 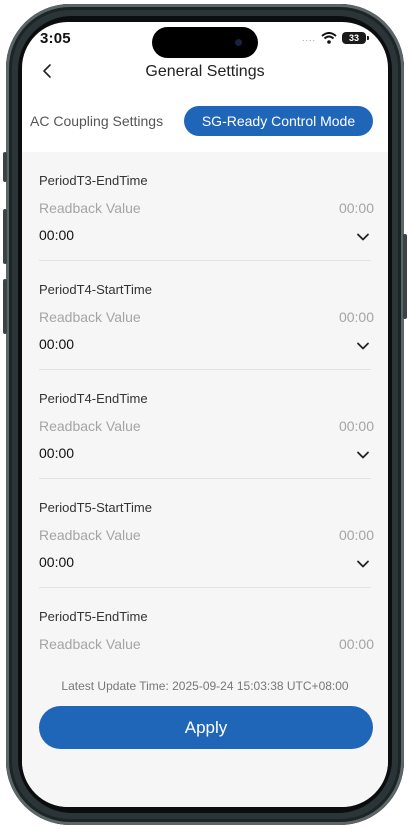 What do you see at coordinates (205, 42) in the screenshot?
I see `dynamic-island` at bounding box center [205, 42].